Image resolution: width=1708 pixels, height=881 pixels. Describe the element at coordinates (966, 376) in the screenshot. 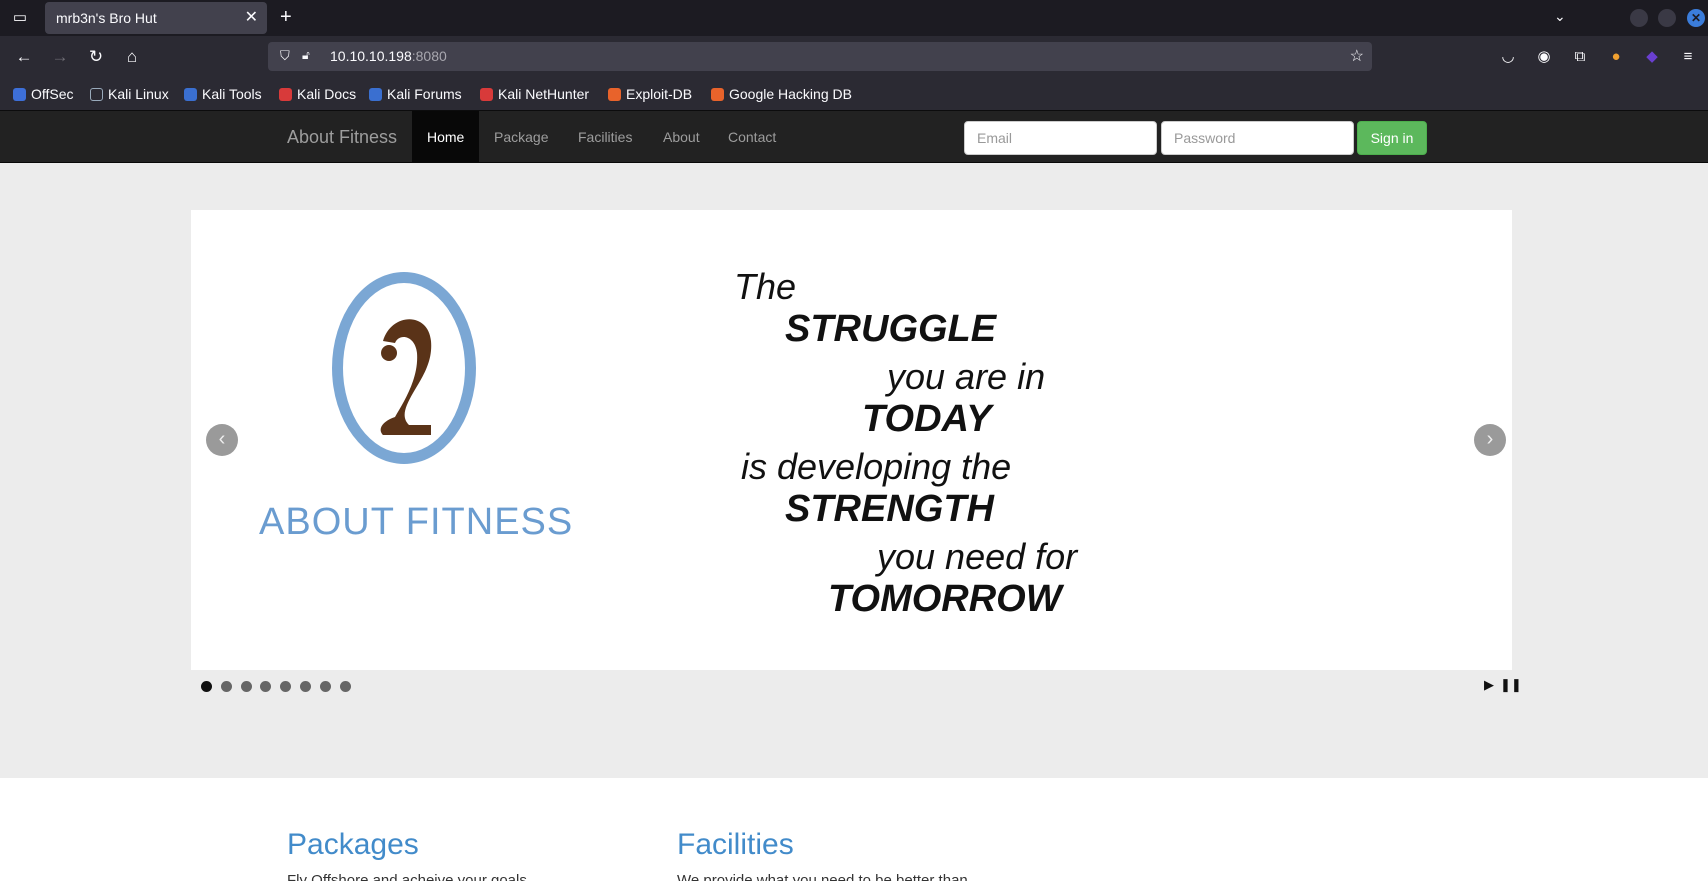

I see `quote-line: you are in` at that location.